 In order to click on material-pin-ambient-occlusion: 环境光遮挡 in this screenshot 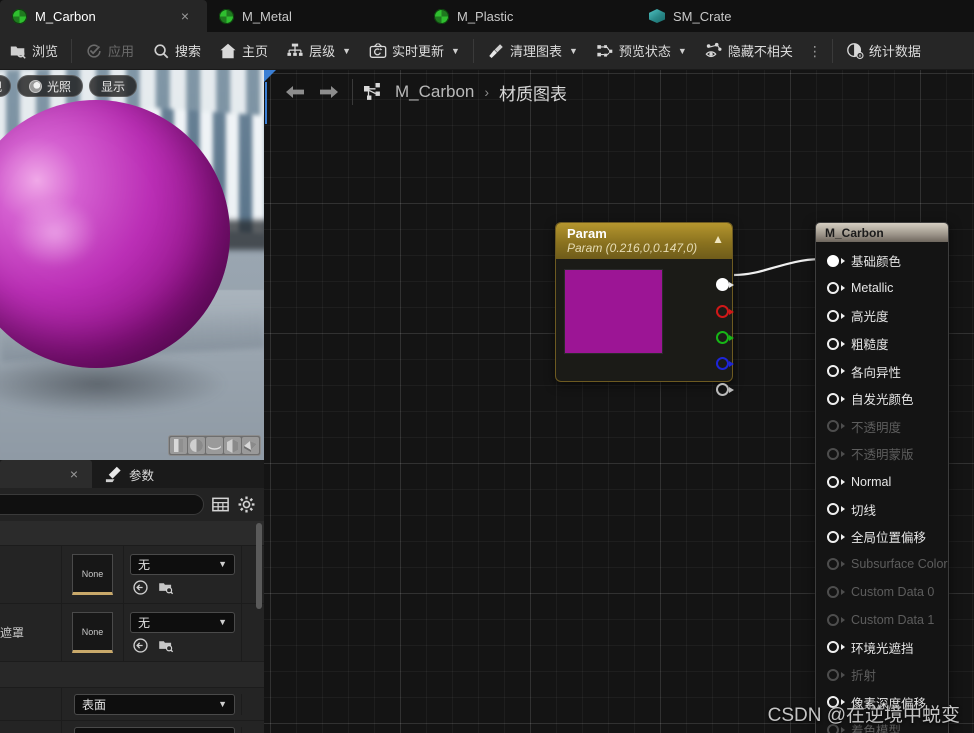, I will do `click(882, 647)`.